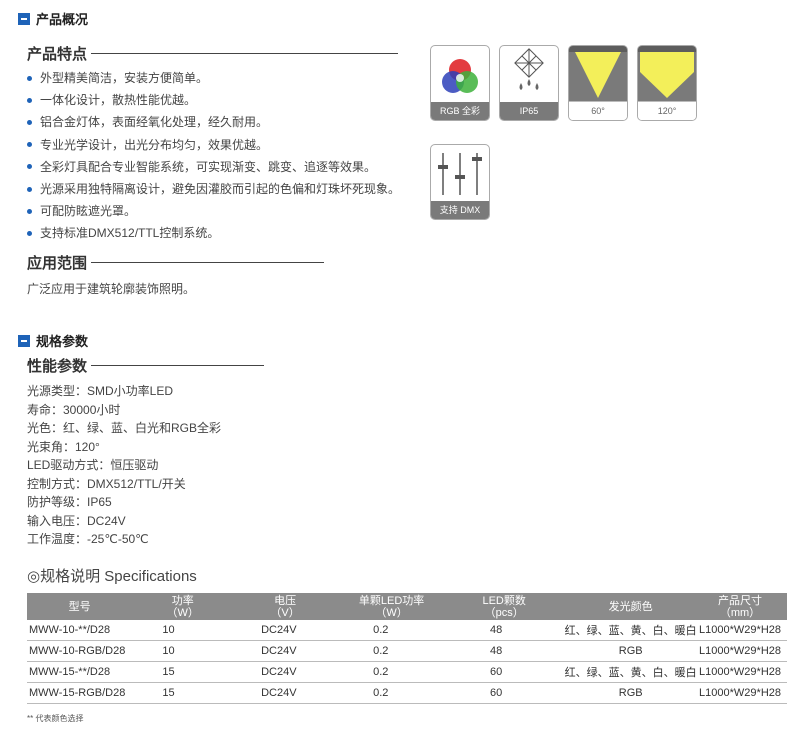 The image size is (791, 730). Describe the element at coordinates (93, 465) in the screenshot. I see `param-line: LED驱动方式：恒压驱动` at that location.